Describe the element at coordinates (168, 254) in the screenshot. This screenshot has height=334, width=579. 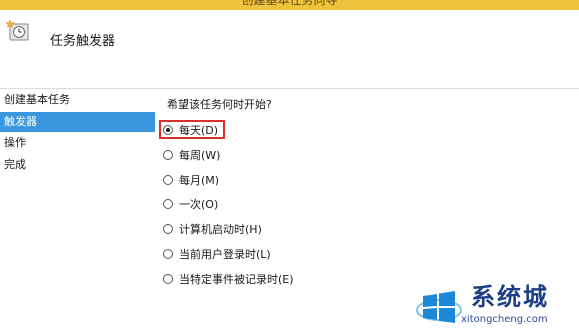
I see `radio-at-logon-circle` at that location.